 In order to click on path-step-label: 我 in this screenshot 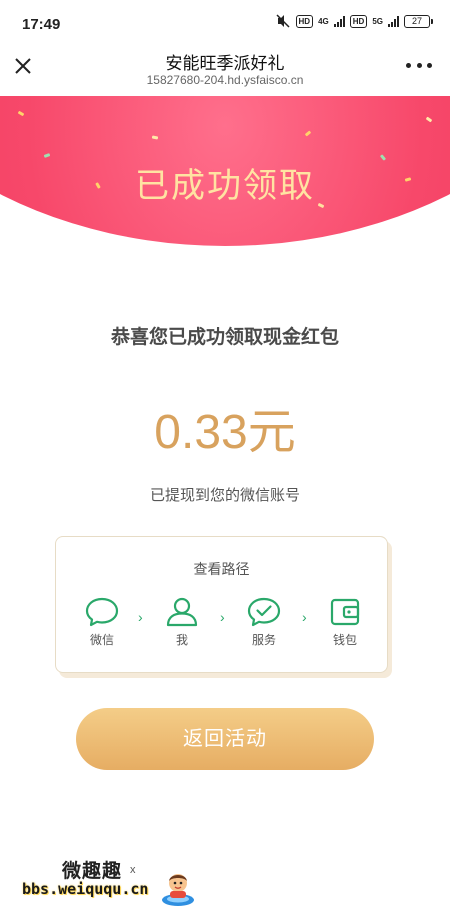, I will do `click(181, 640)`.